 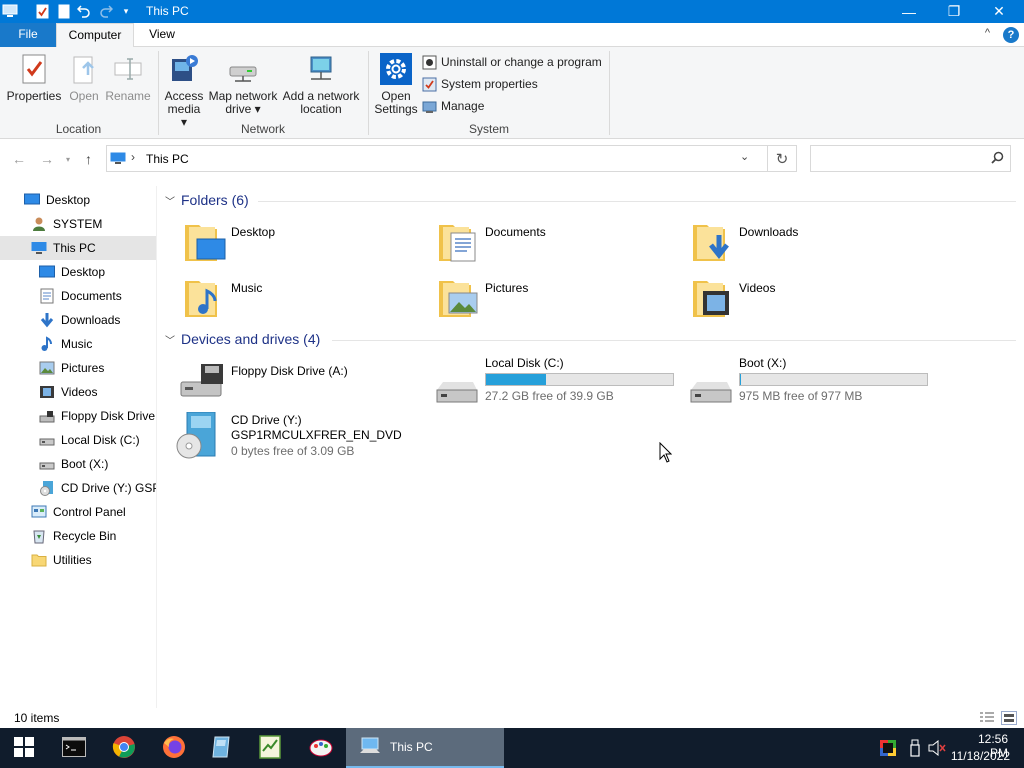 What do you see at coordinates (549, 383) in the screenshot?
I see `drive-tile-local-disk-c: Local Disk (C:) 27.2 GB free of 39.9 GB` at bounding box center [549, 383].